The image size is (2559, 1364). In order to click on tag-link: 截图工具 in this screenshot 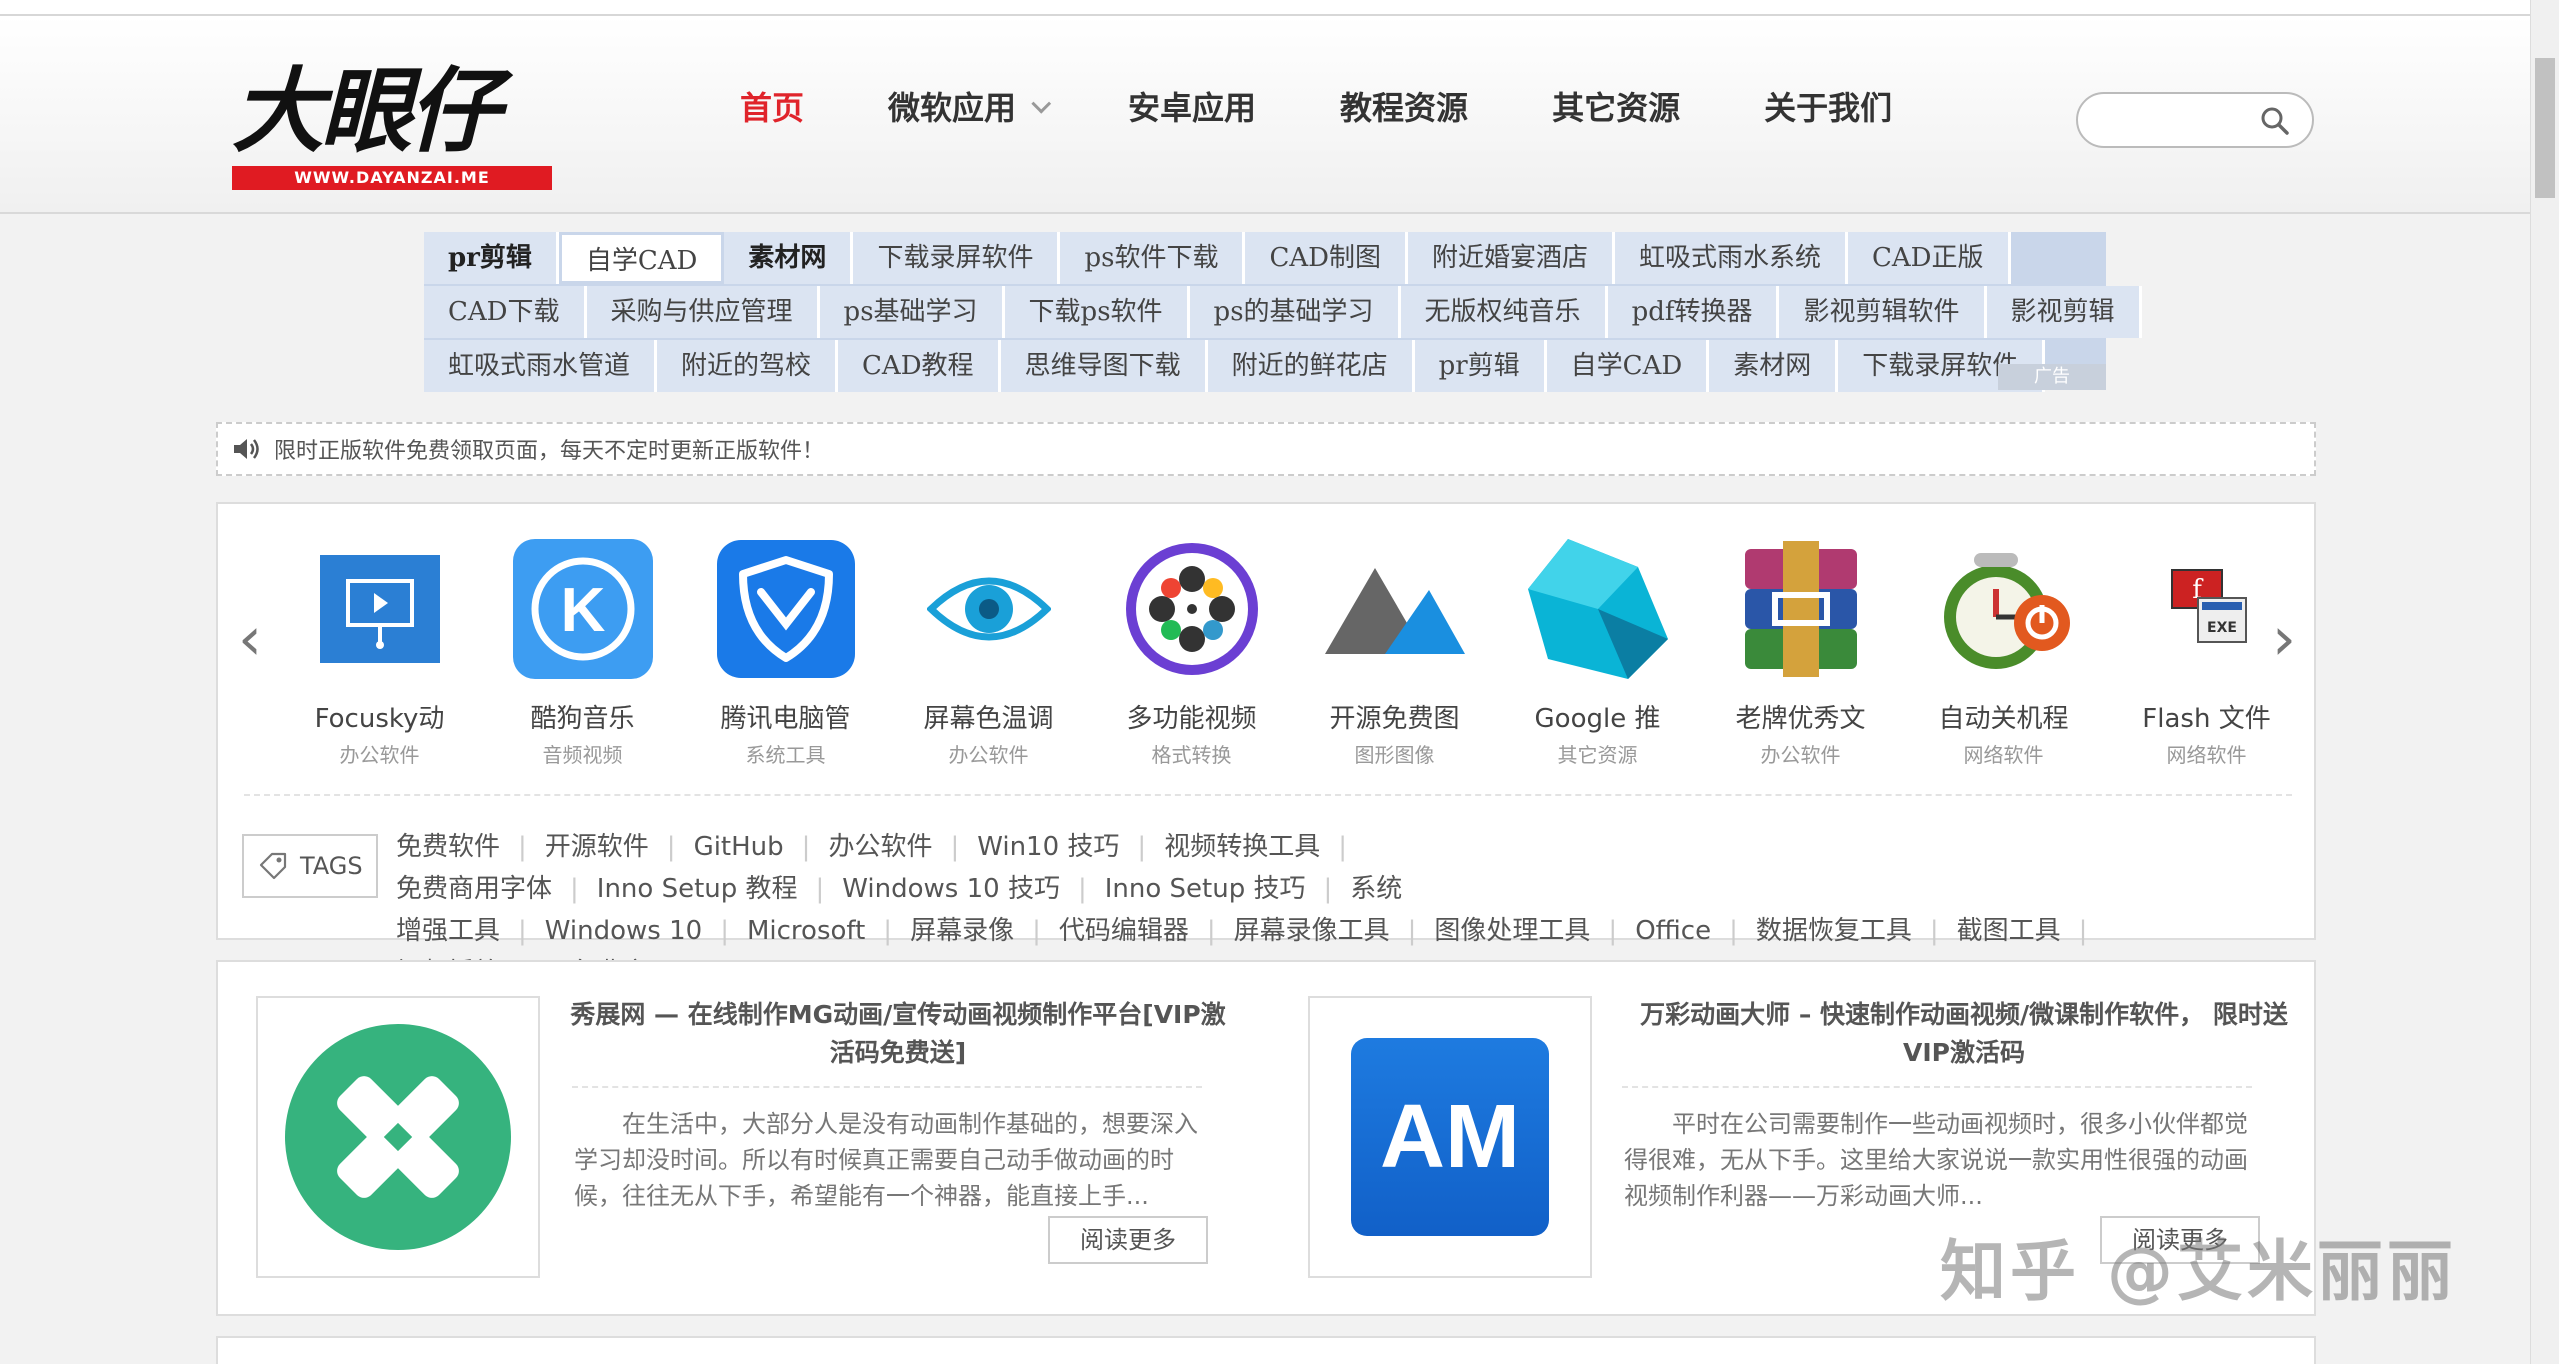, I will do `click(2009, 931)`.